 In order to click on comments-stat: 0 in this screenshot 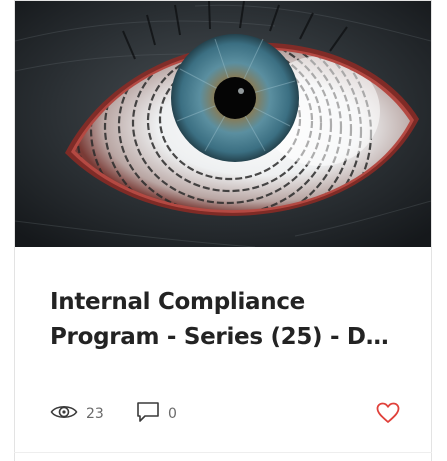, I will do `click(156, 414)`.